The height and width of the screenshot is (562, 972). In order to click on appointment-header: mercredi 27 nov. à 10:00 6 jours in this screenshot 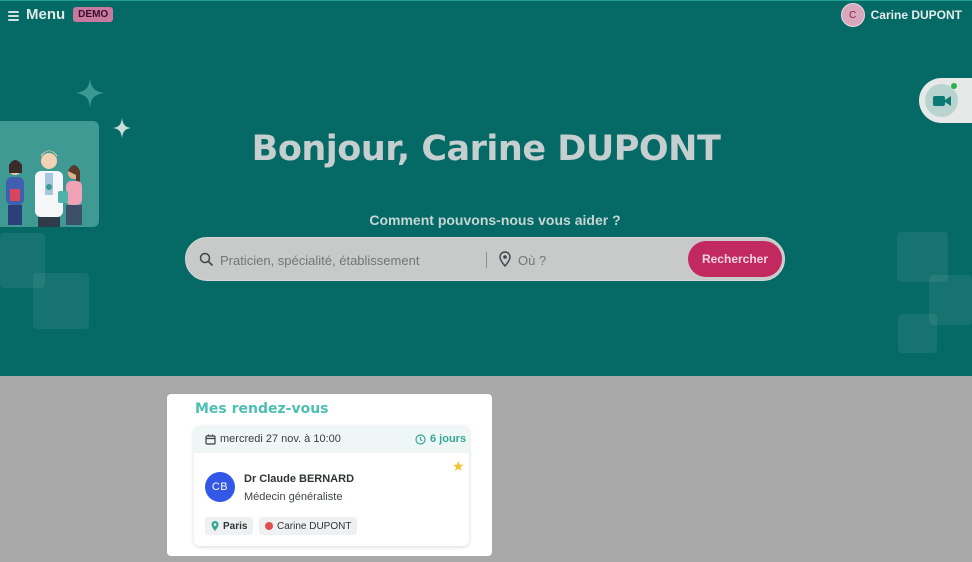, I will do `click(331, 439)`.